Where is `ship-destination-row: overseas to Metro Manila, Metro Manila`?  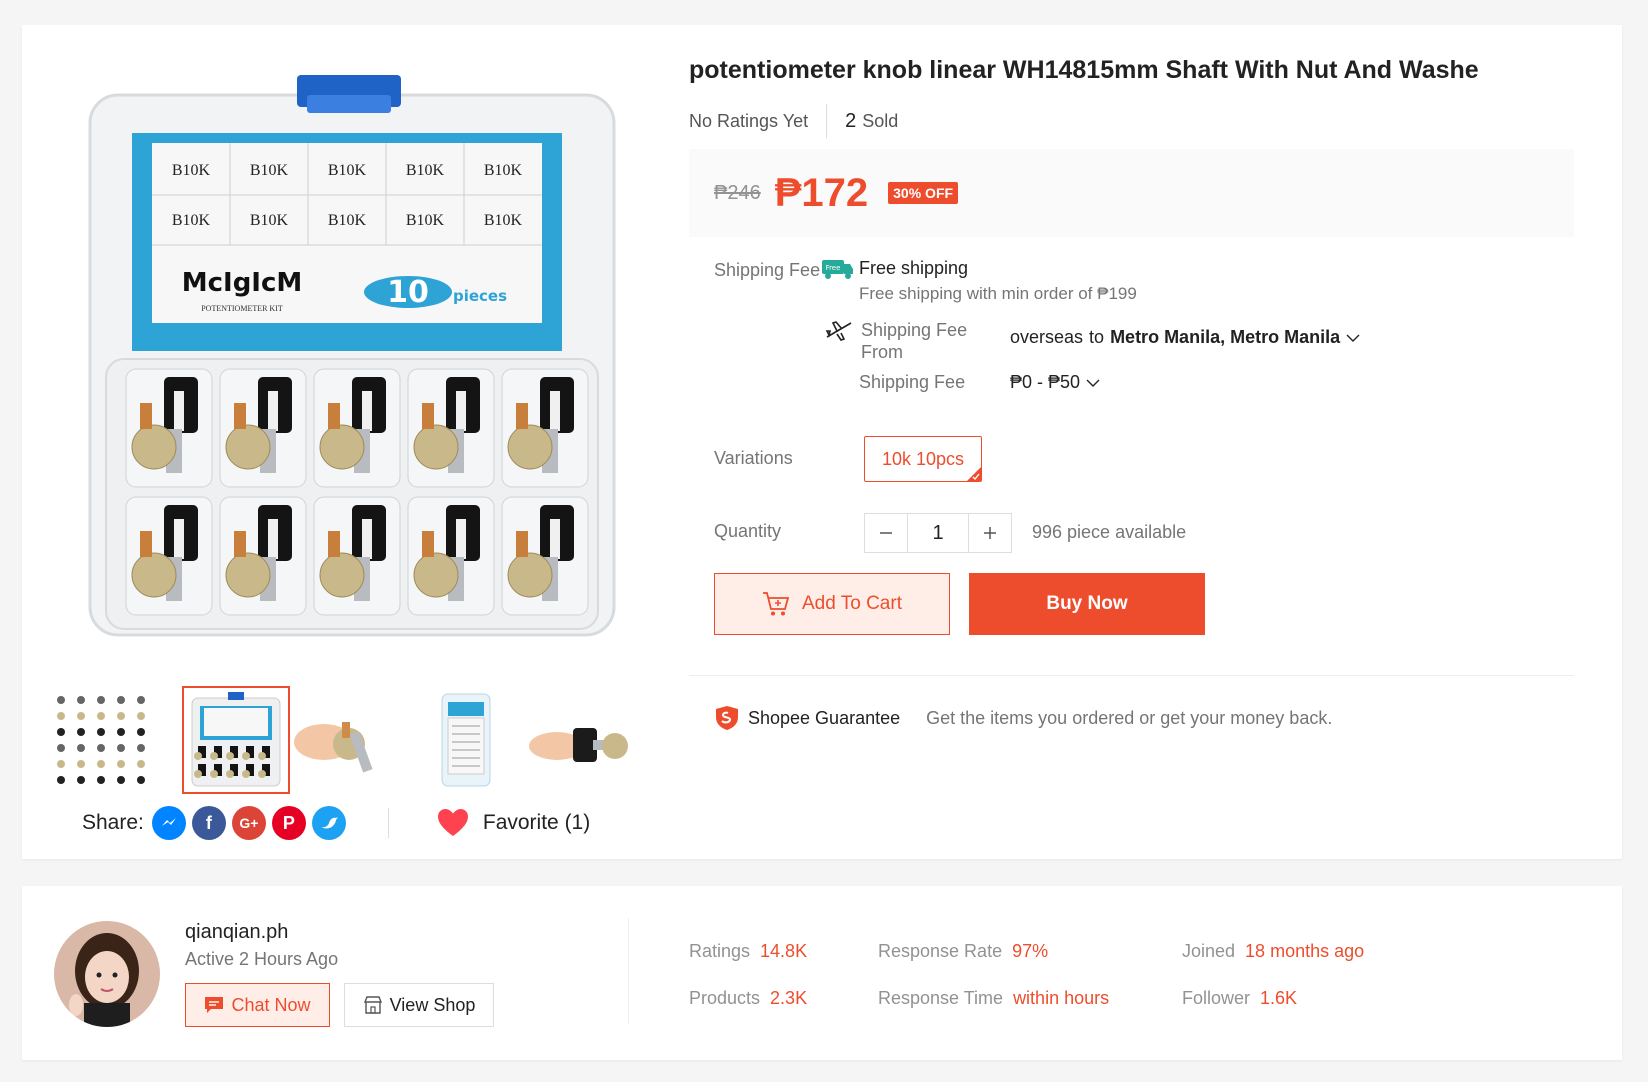
ship-destination-row: overseas to Metro Manila, Metro Manila is located at coordinates (1185, 337).